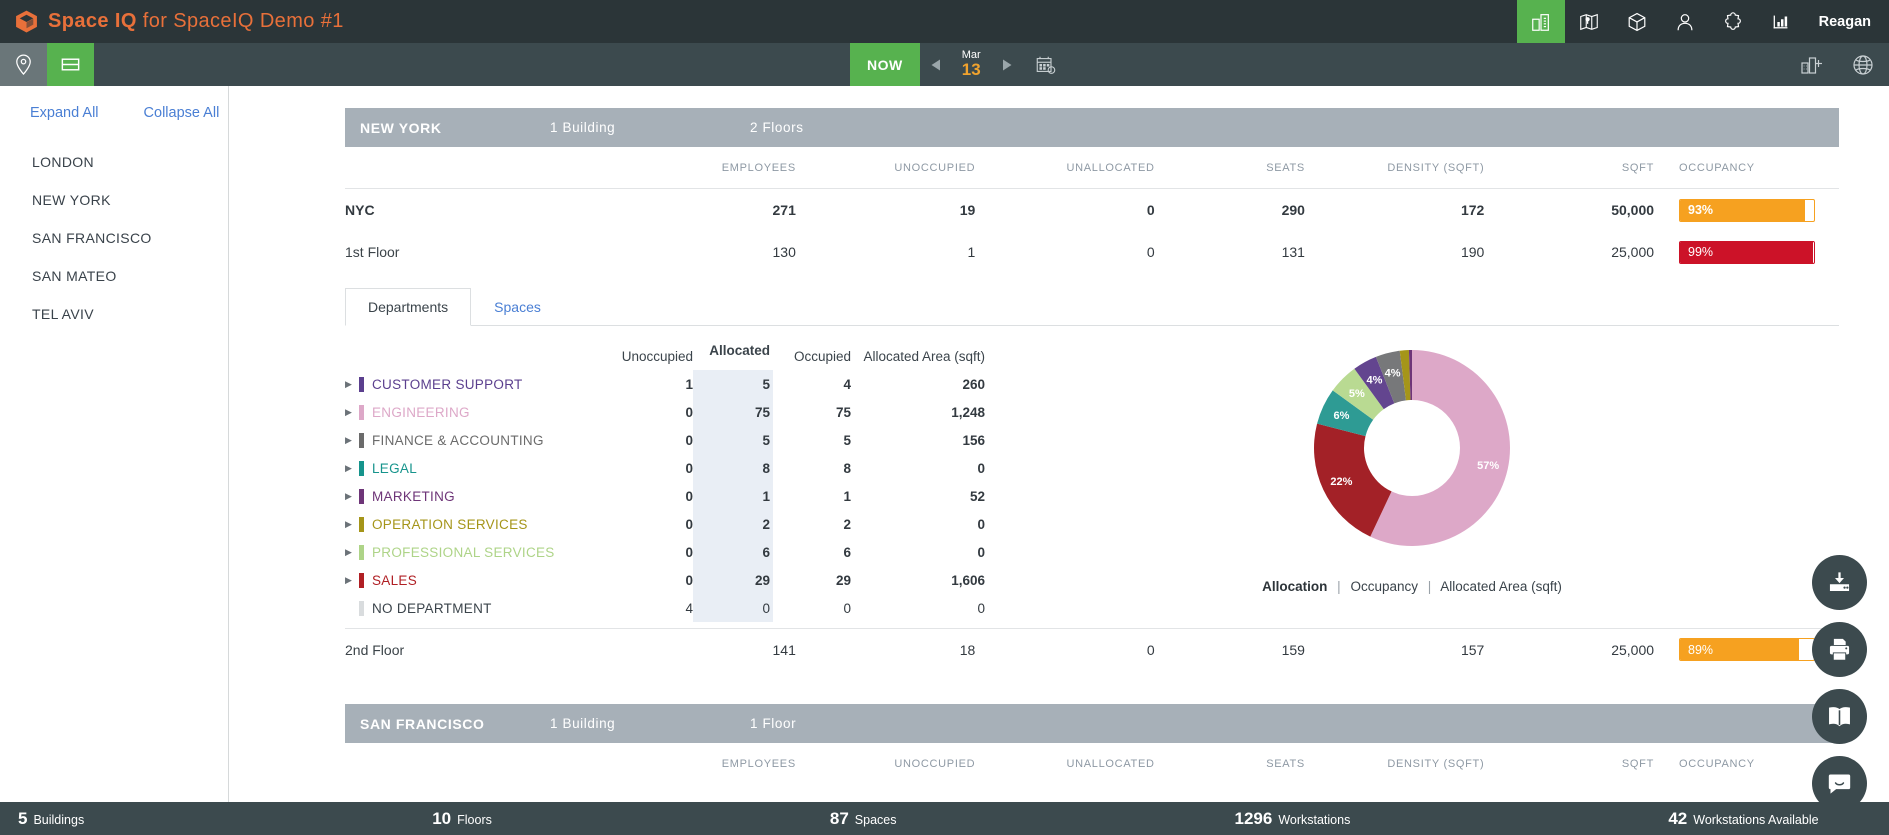 The image size is (1889, 835). I want to click on status-buildings: 5 Buildings, so click(51, 819).